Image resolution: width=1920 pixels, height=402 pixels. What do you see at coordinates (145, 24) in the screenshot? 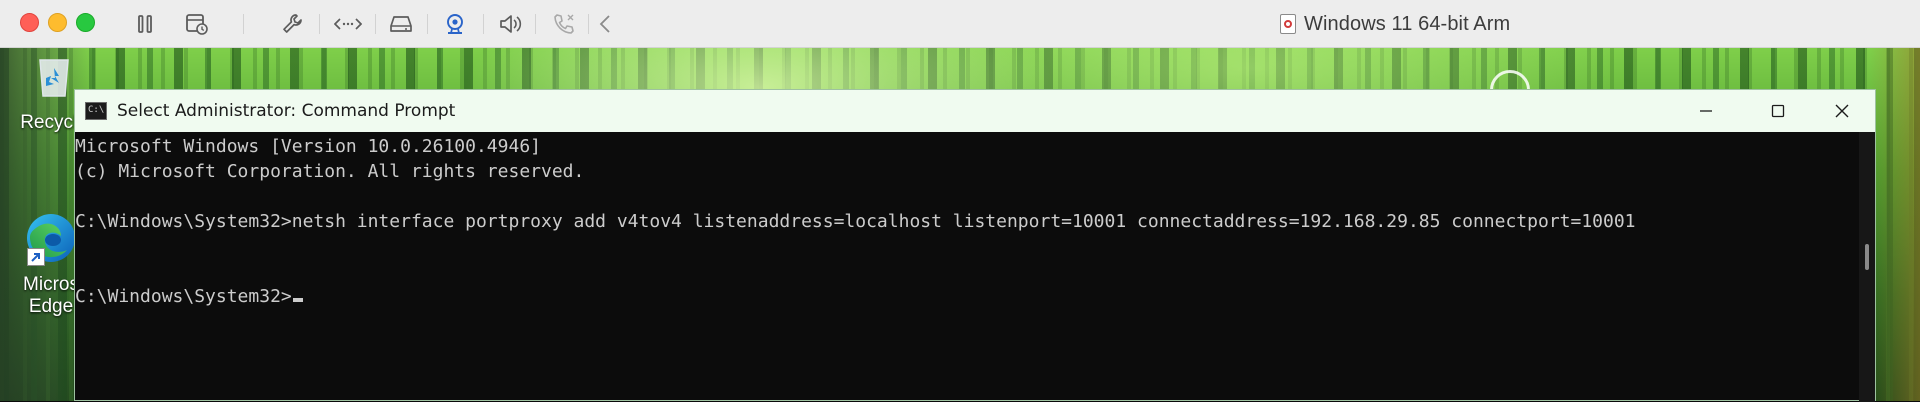
I see `pause-icon` at bounding box center [145, 24].